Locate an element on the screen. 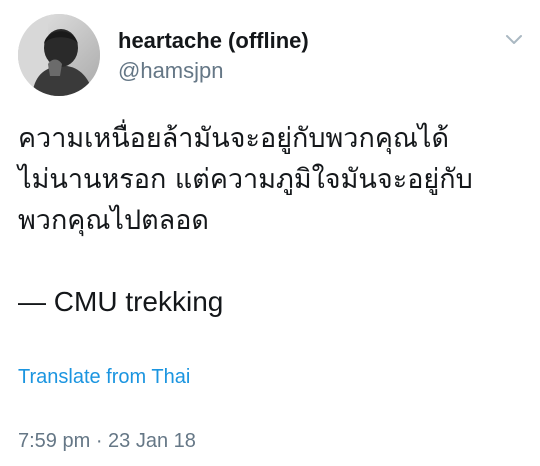 The image size is (540, 466). translate-link: Translate from Thai is located at coordinates (104, 377).